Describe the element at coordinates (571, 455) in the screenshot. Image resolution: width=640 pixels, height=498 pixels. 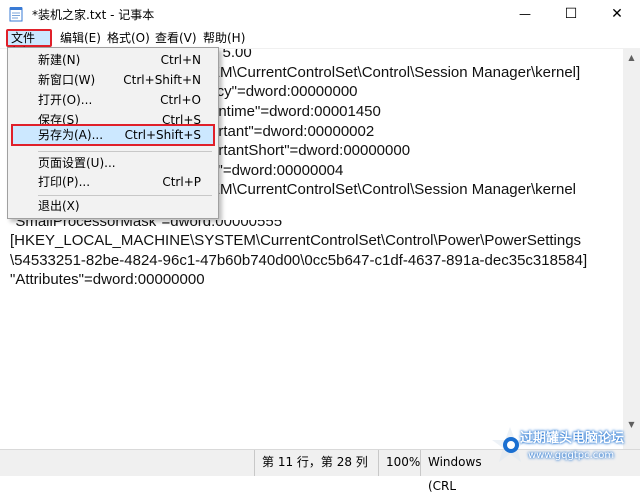
I see `watermark-url: www.gqgtpc.com` at that location.